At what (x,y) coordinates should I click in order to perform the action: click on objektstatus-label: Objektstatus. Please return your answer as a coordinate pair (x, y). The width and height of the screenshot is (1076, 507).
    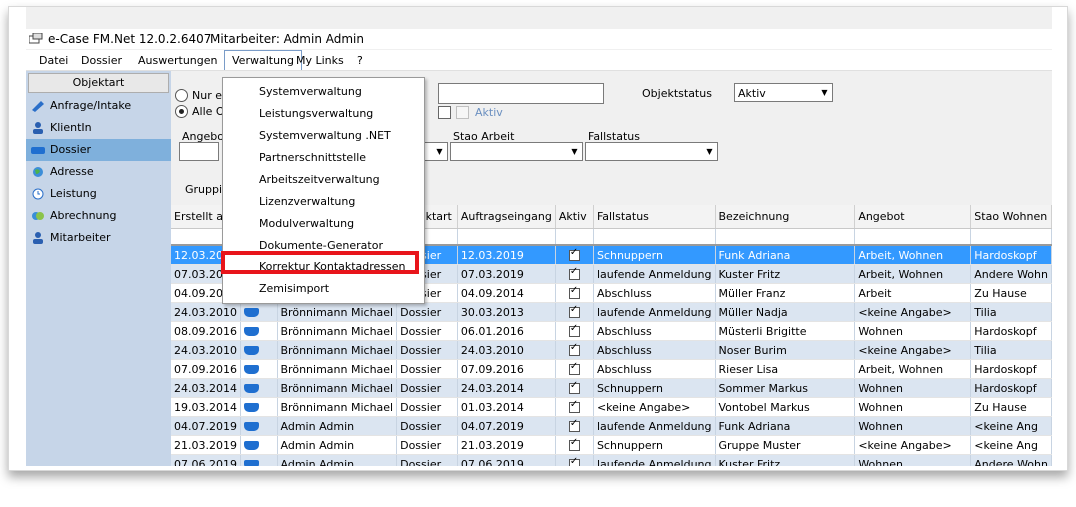
    Looking at the image, I should click on (677, 93).